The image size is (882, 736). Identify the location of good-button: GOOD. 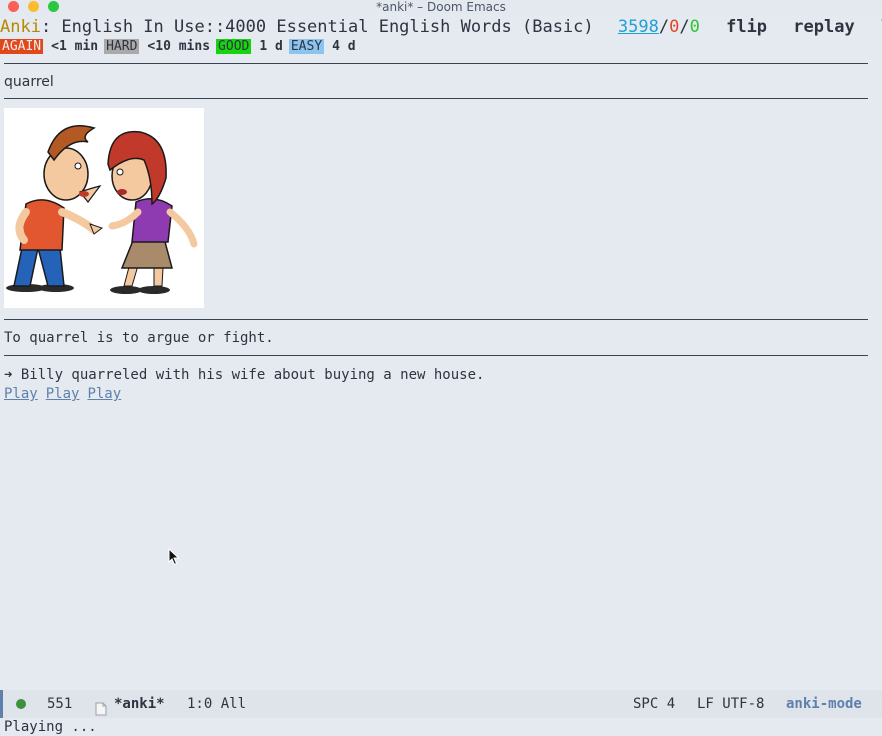
(234, 46).